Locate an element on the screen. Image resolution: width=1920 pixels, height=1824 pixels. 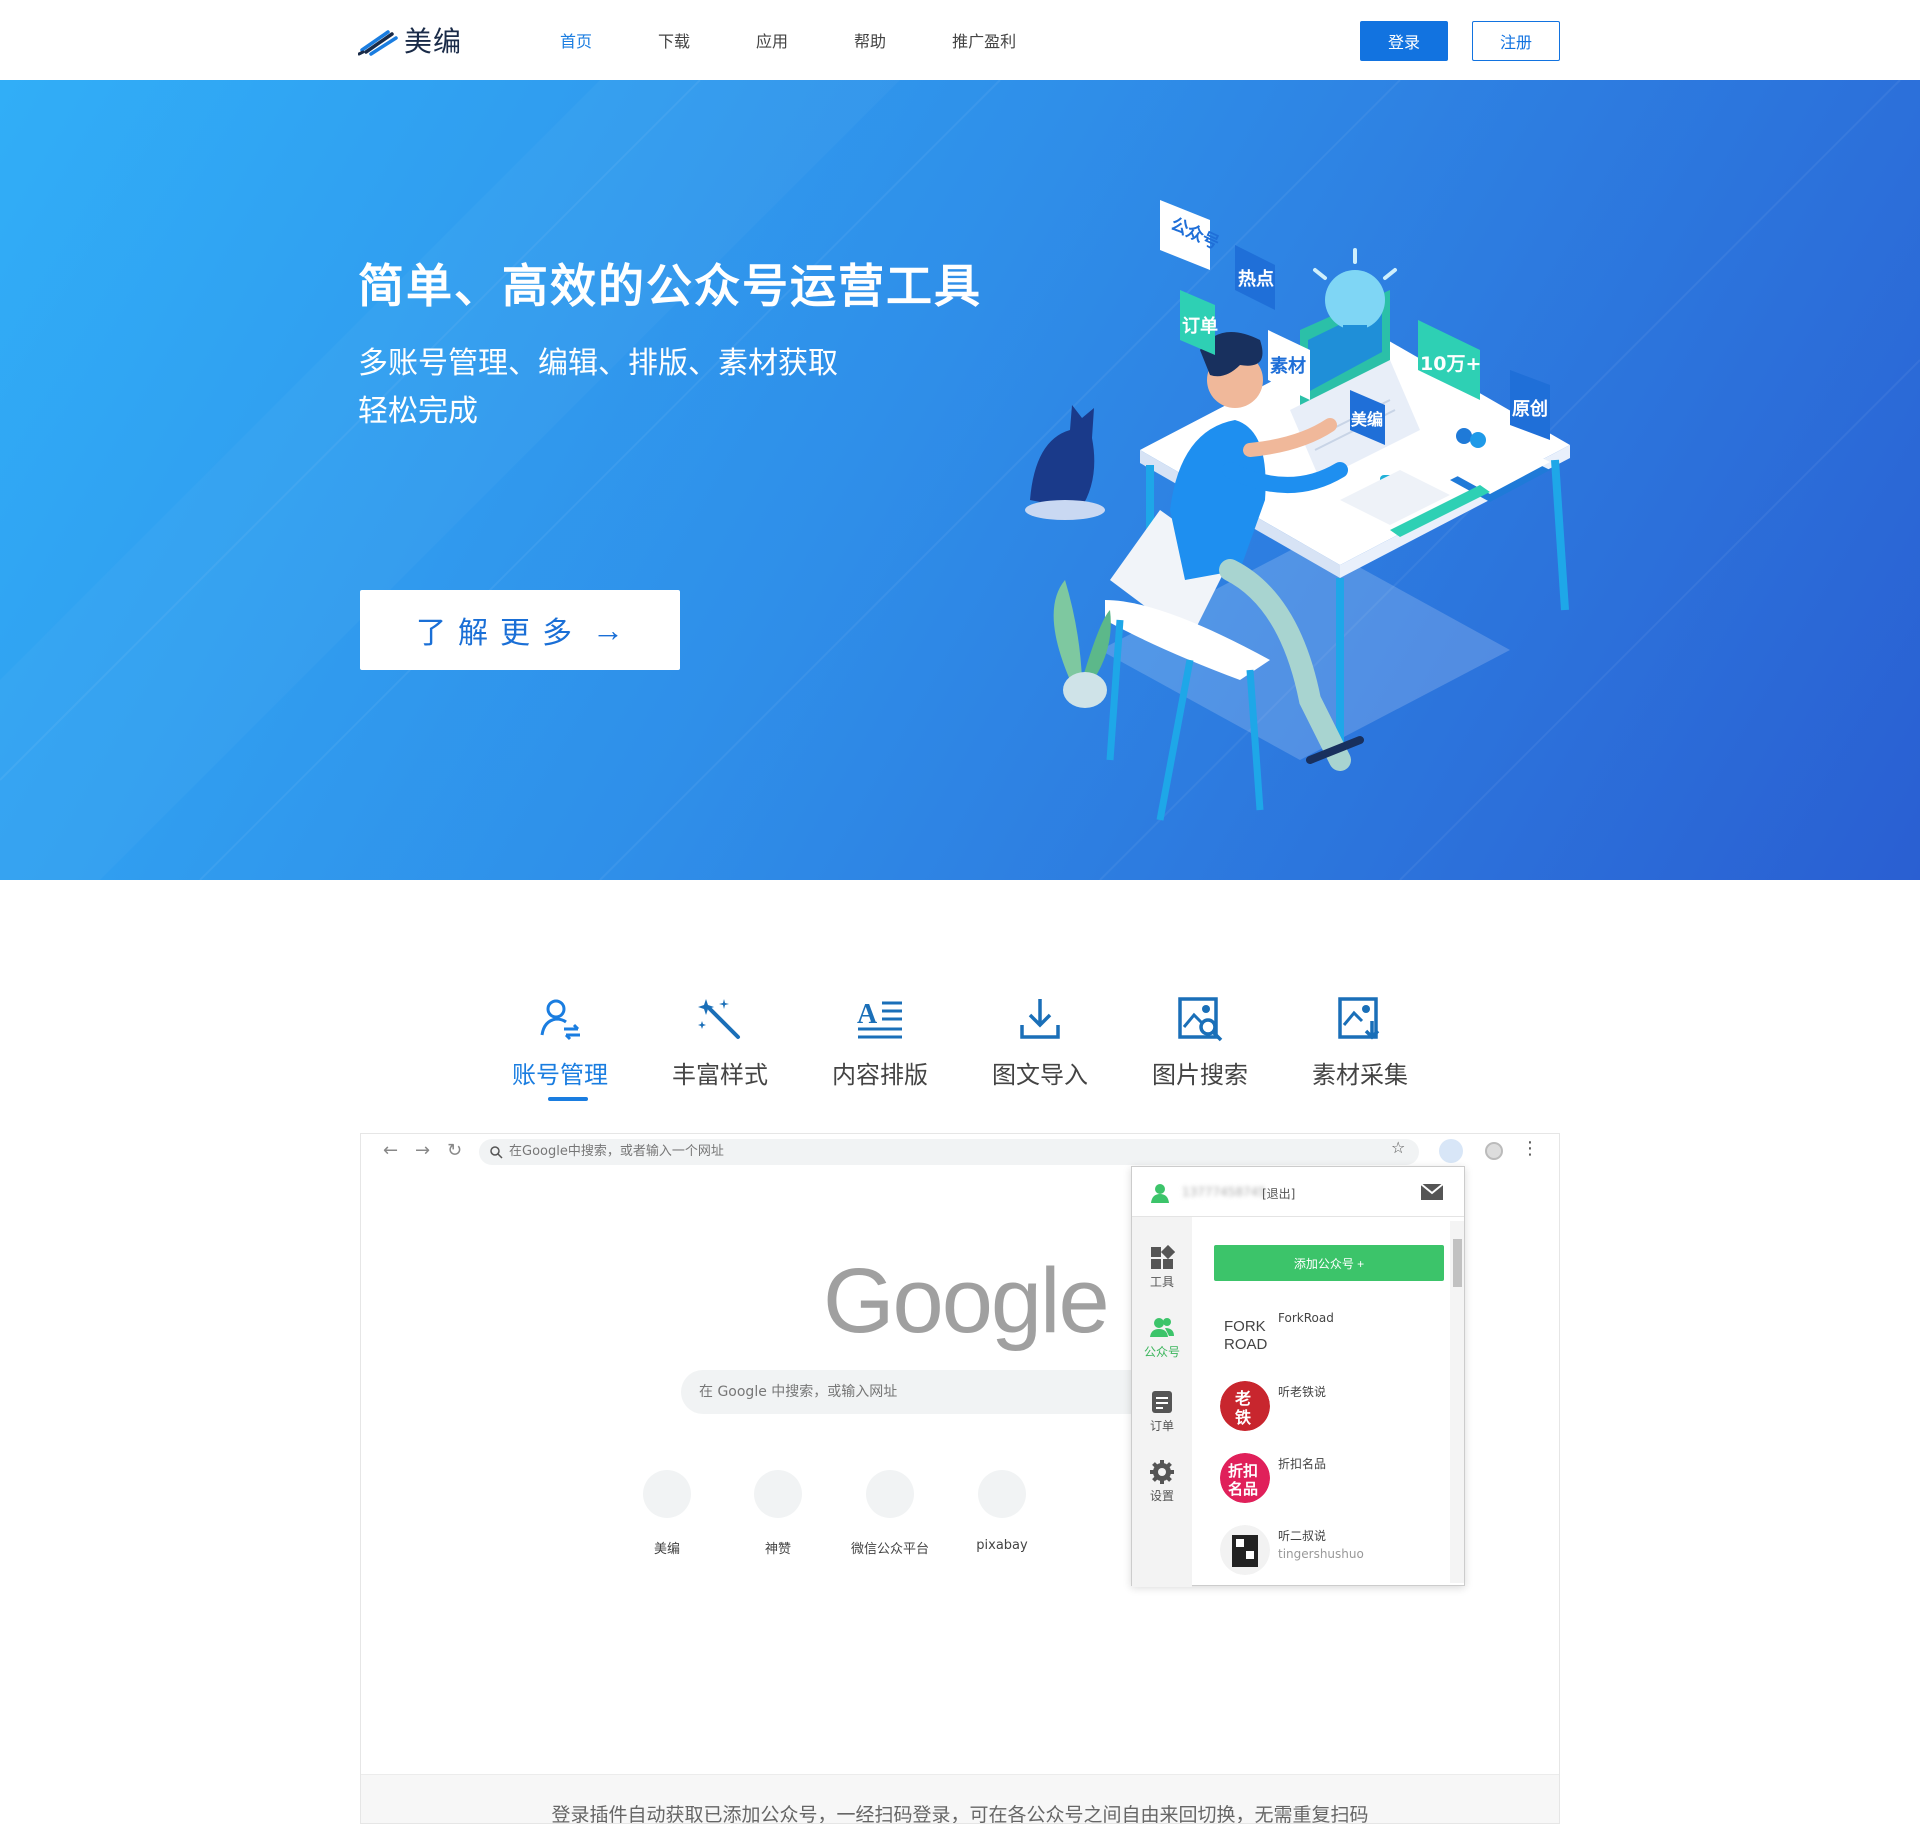
sidebar-item-settings: 设置 is located at coordinates (1162, 1481).